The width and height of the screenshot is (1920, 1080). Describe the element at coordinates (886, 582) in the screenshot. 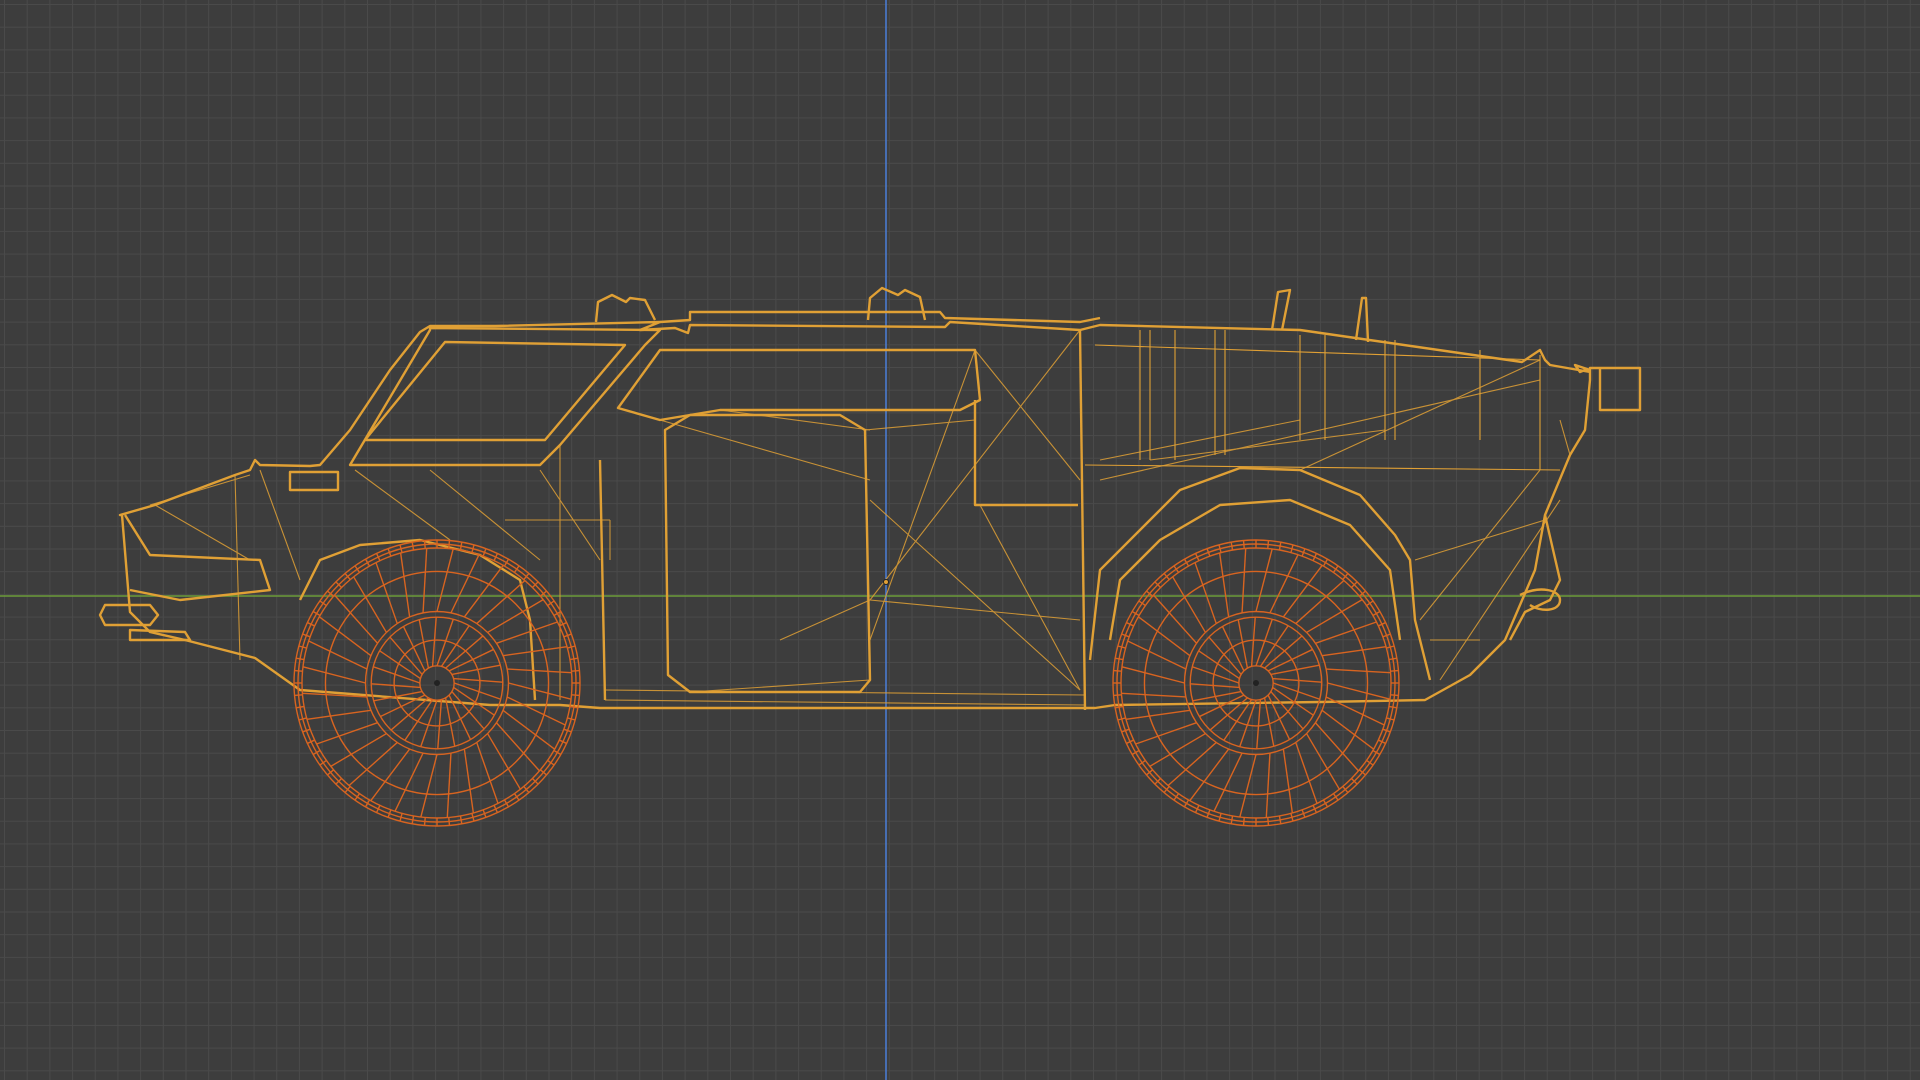

I see `object-origin` at that location.